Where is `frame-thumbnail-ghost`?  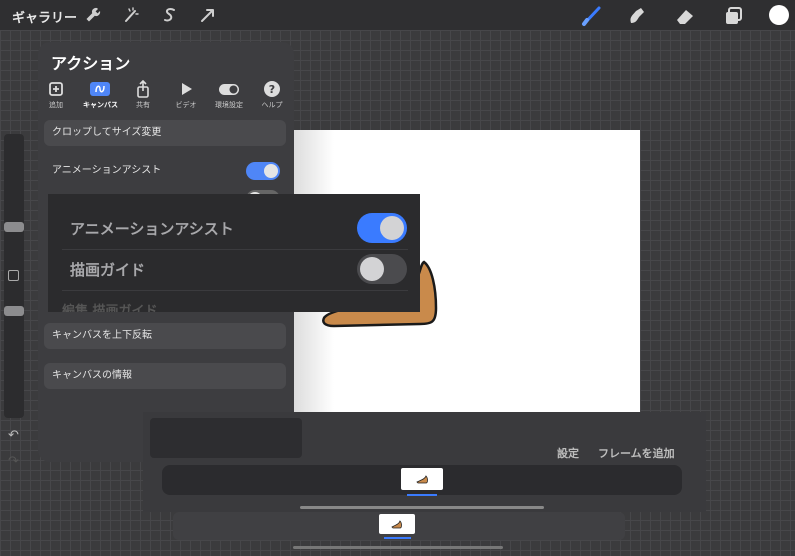
frame-thumbnail-ghost is located at coordinates (397, 524).